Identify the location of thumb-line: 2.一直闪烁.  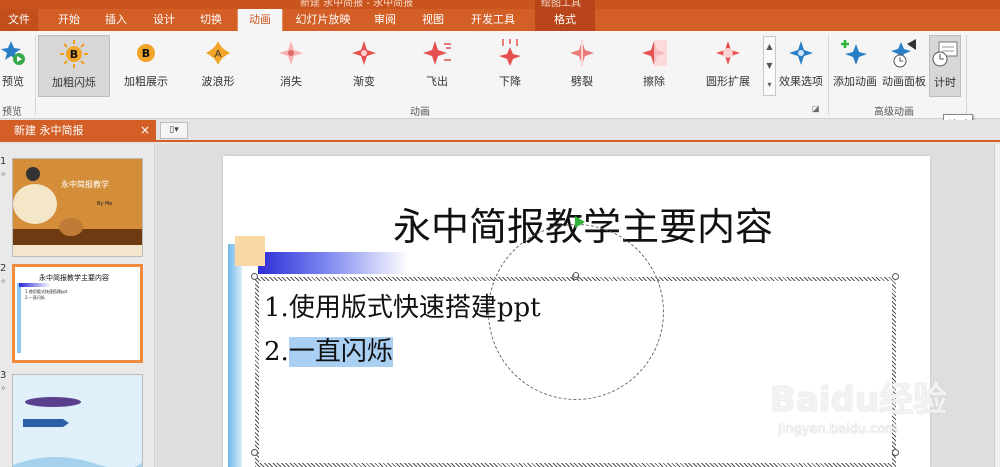
(35, 297).